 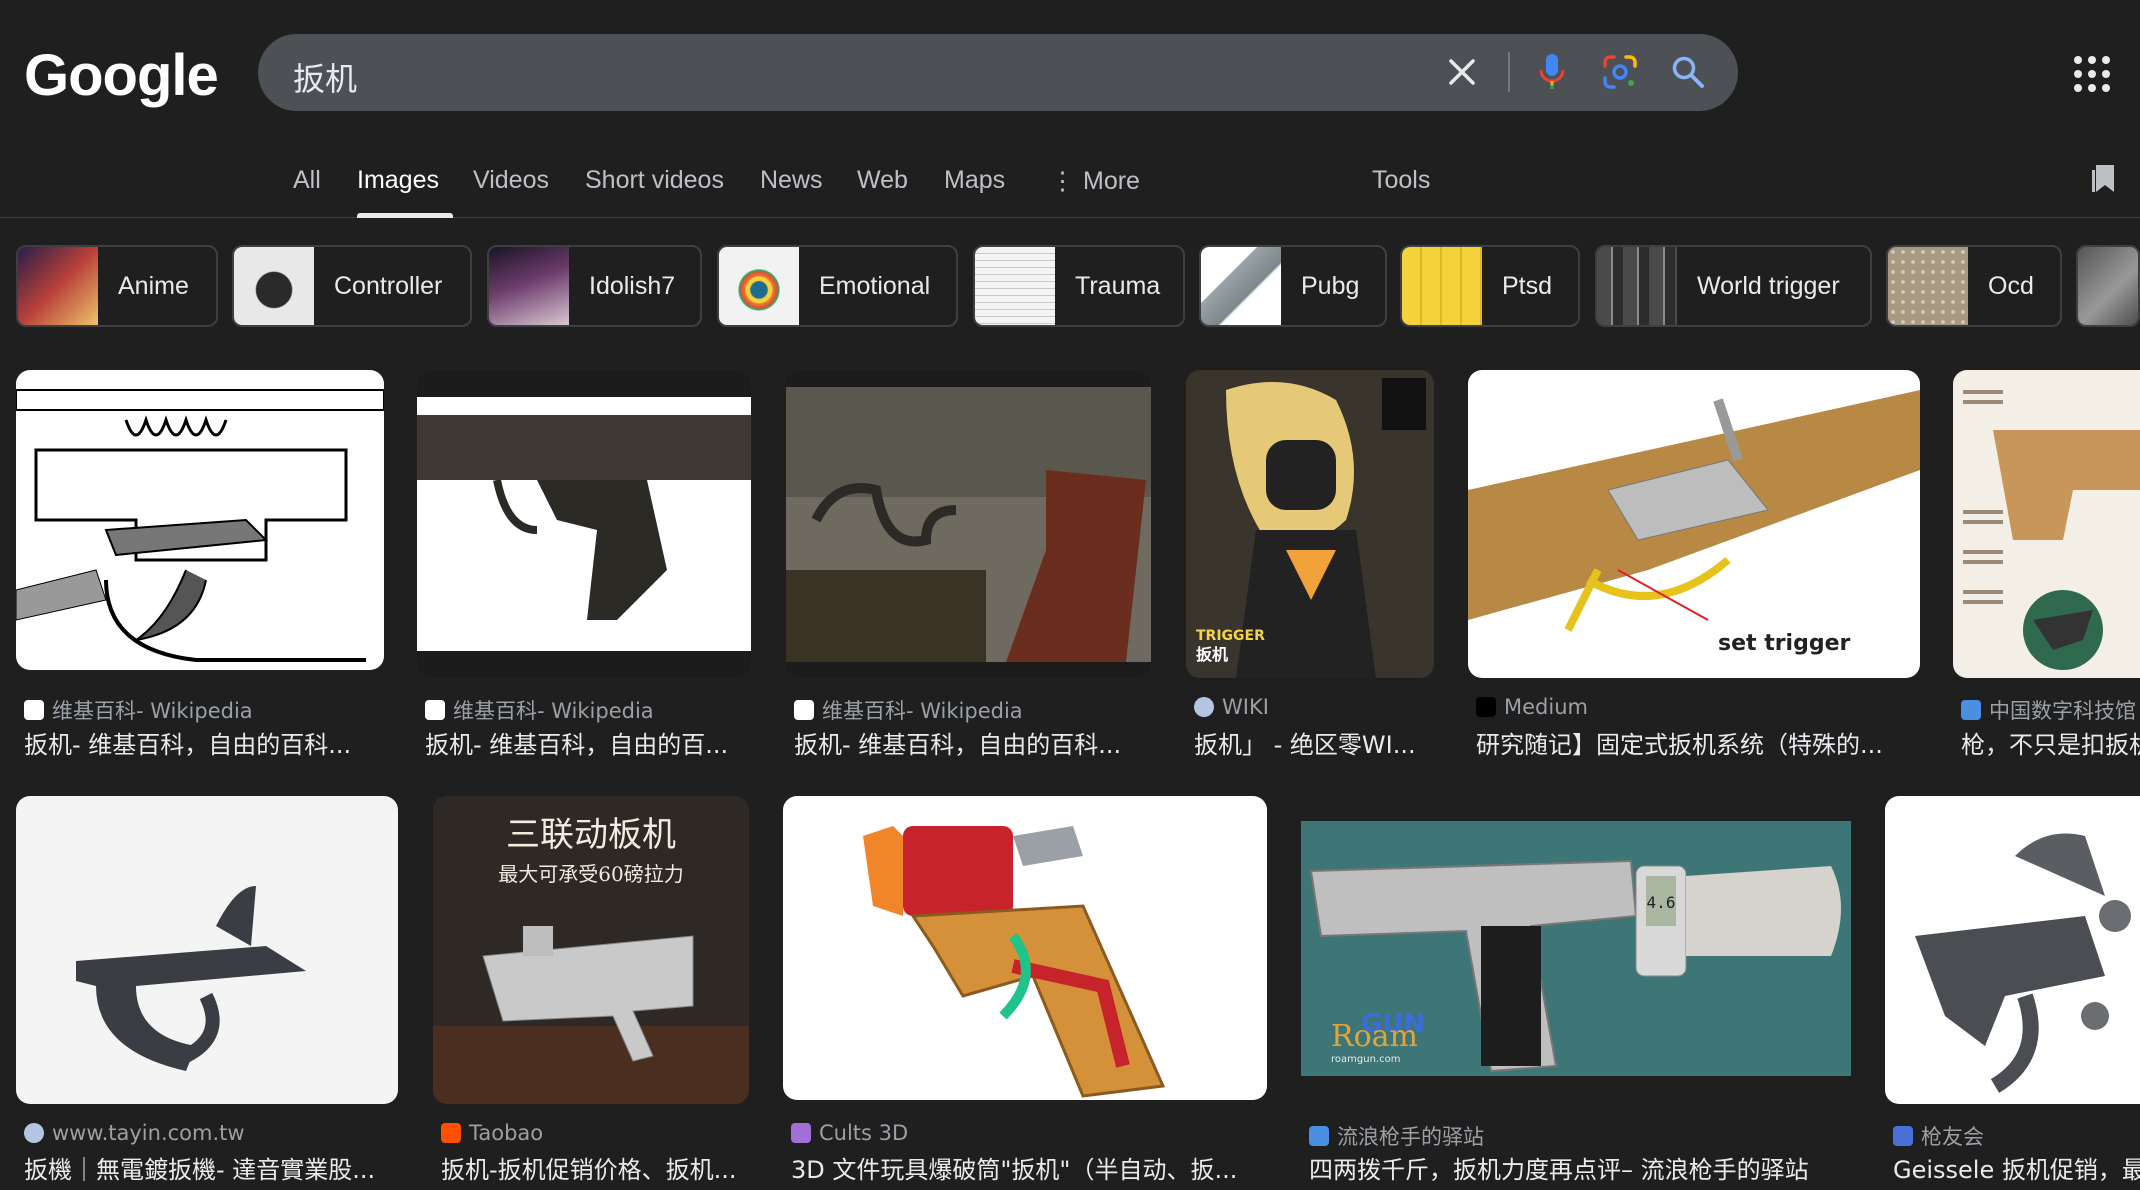 I want to click on chip-label: Trauma, so click(x=1118, y=285).